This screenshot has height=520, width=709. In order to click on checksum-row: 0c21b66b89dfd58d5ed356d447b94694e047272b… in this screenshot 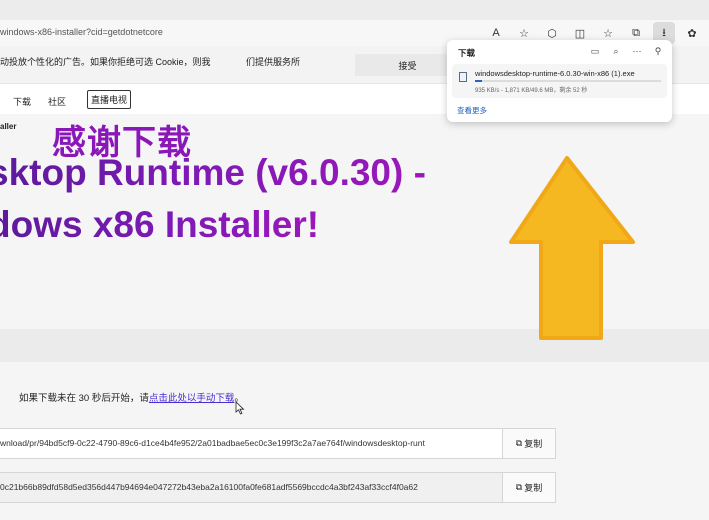, I will do `click(278, 487)`.